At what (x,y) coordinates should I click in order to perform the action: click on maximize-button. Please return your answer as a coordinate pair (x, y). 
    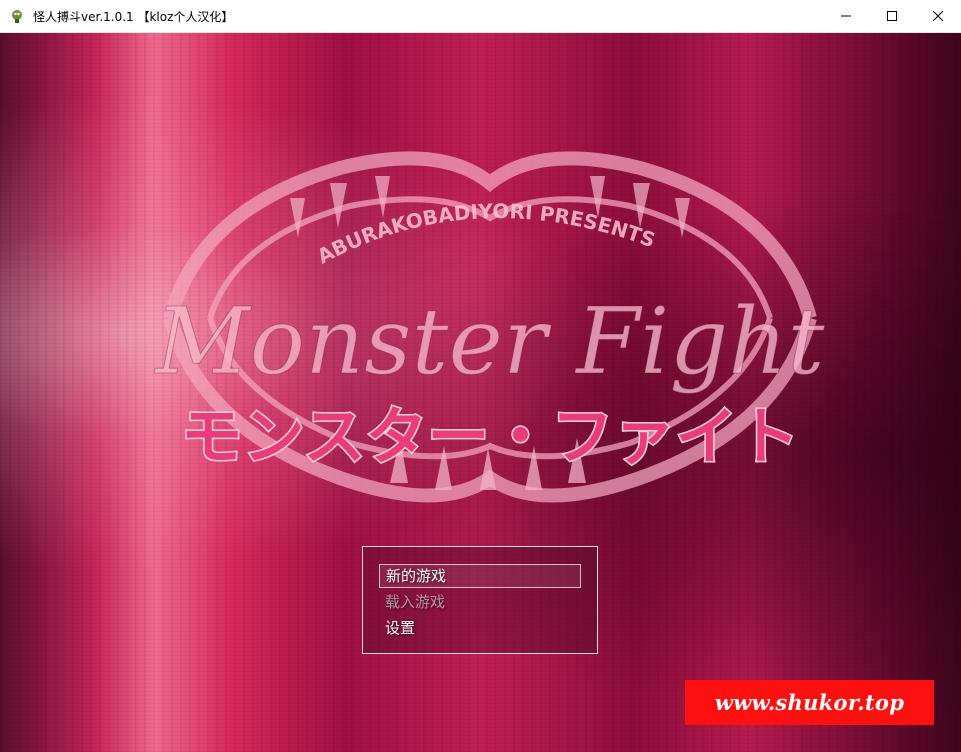
    Looking at the image, I should click on (892, 16).